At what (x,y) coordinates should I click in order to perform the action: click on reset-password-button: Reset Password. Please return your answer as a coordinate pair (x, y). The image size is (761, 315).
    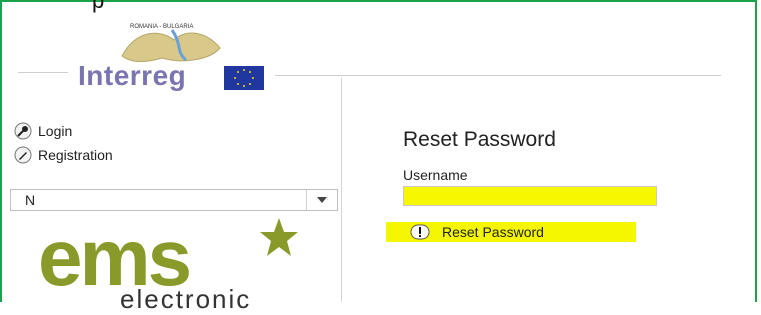
    Looking at the image, I should click on (511, 232).